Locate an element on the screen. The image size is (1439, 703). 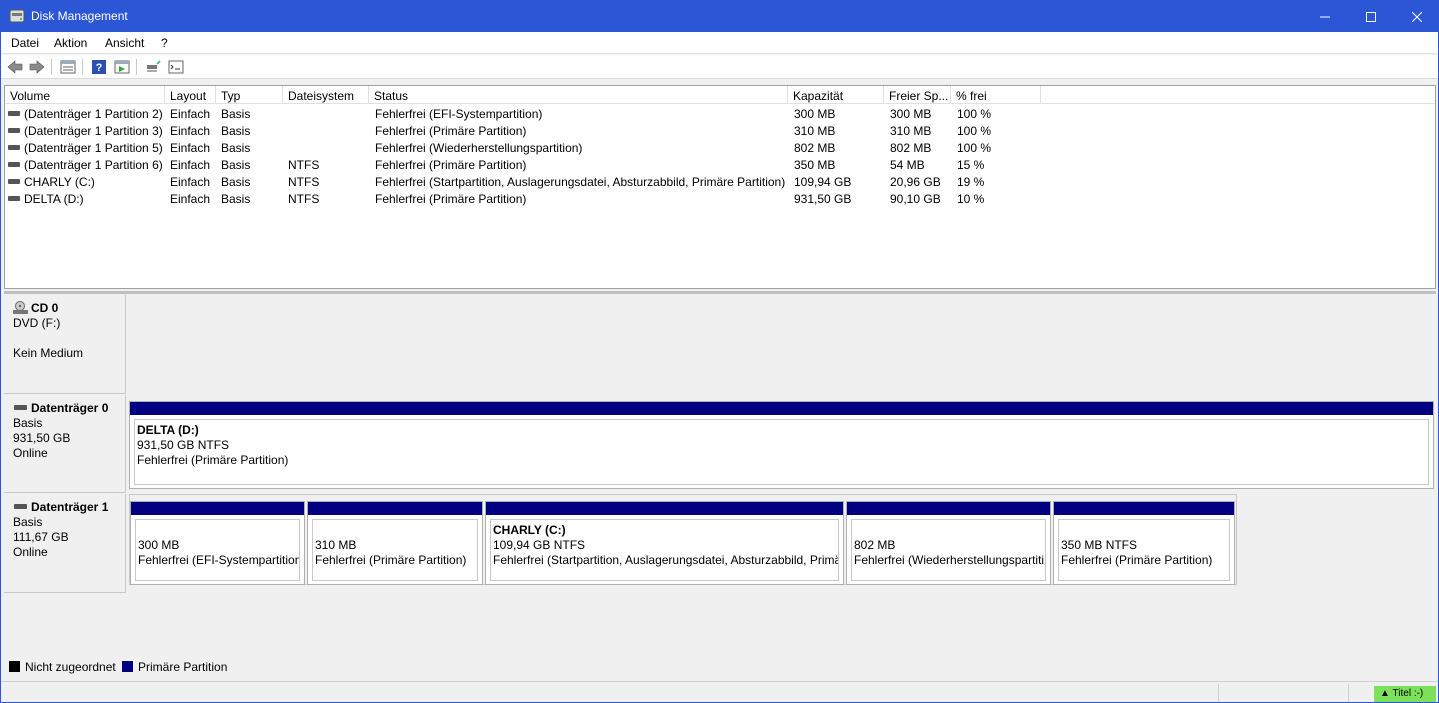
partition-primary-310: 310 MB Fehlerfrei (Primäre Partition) is located at coordinates (395, 543).